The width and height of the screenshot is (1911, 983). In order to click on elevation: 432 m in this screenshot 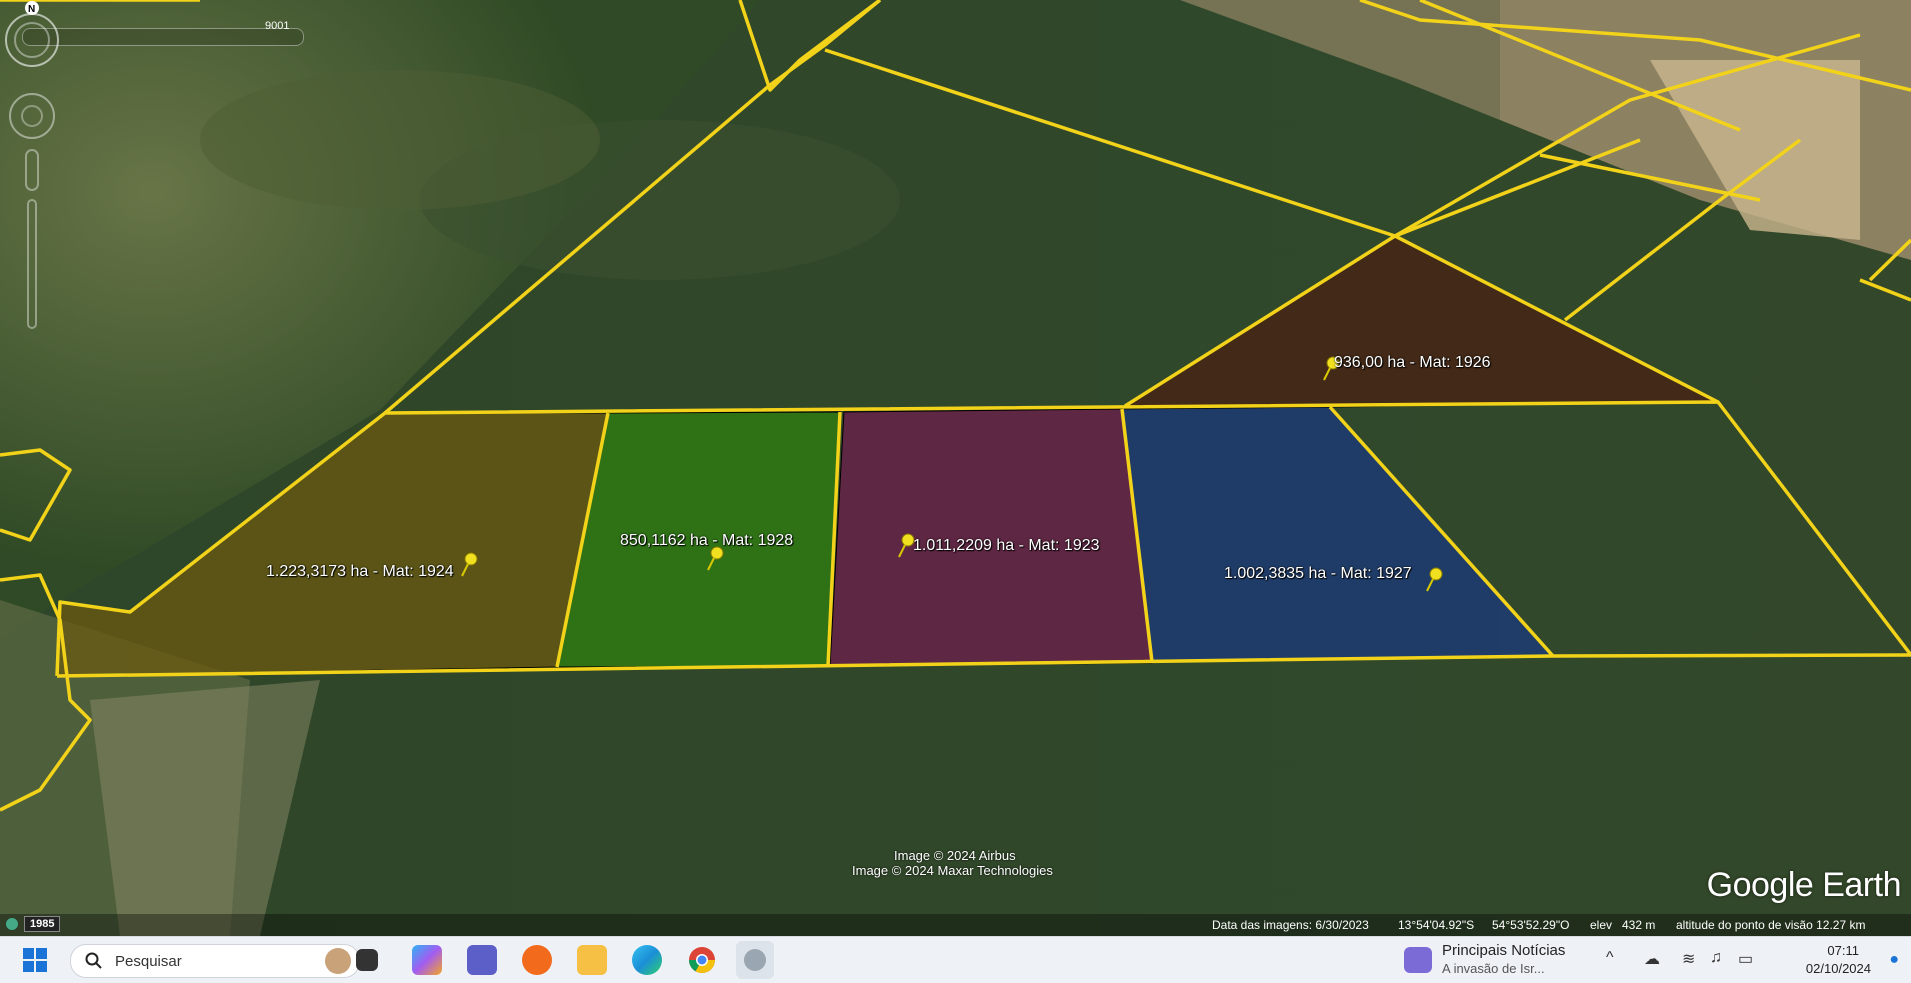, I will do `click(1639, 925)`.